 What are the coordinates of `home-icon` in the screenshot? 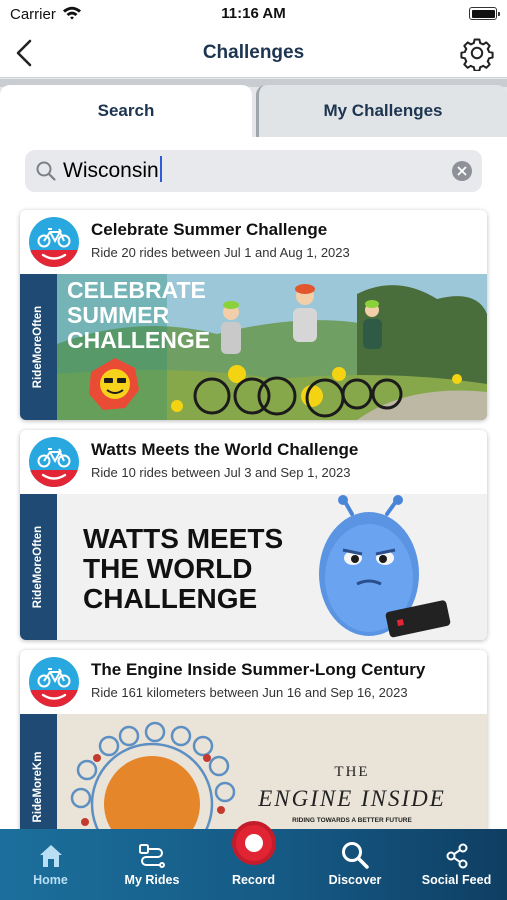 It's located at (50, 856).